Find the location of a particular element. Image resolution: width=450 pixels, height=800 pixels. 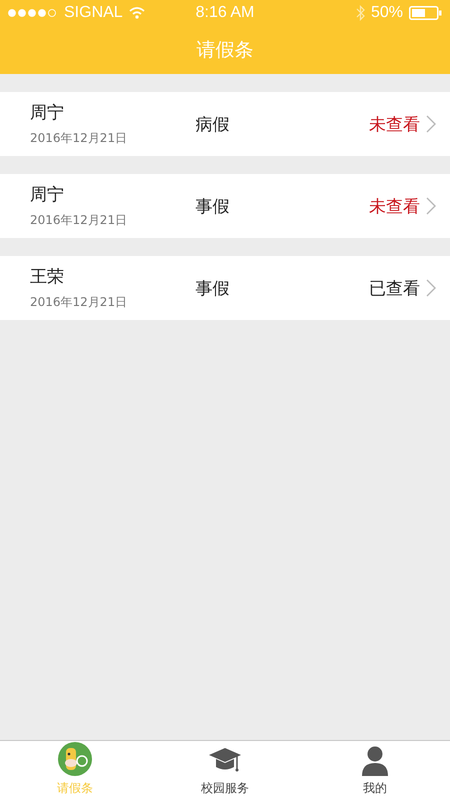

leave-row: 周宁 2016年12月21日 事假 未查看 is located at coordinates (225, 206).